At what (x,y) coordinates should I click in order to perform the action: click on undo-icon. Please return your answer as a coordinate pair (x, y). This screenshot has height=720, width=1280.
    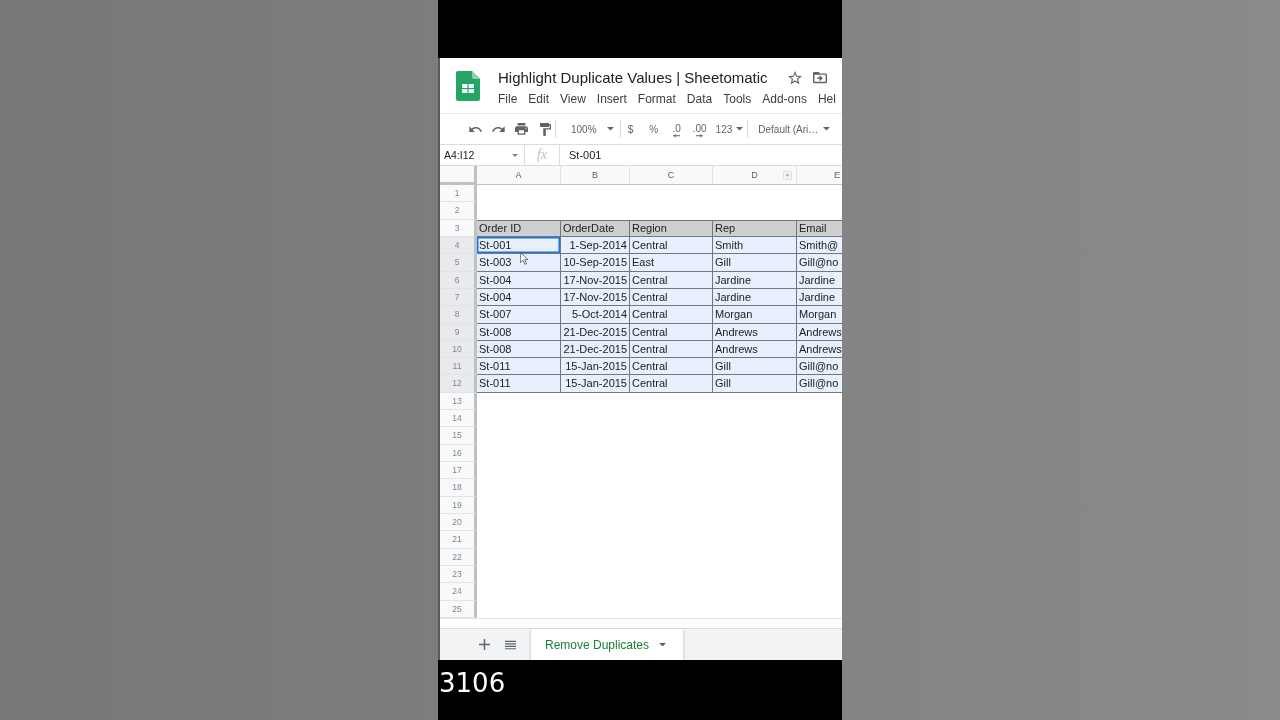
    Looking at the image, I should click on (475, 129).